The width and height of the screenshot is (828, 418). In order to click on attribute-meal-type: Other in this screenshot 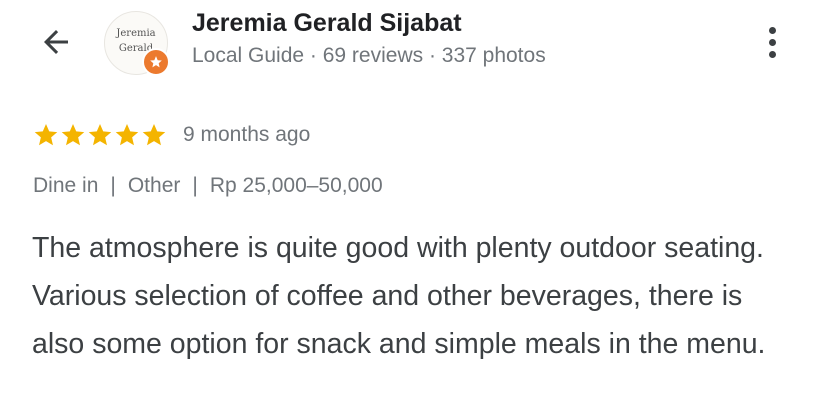, I will do `click(154, 185)`.